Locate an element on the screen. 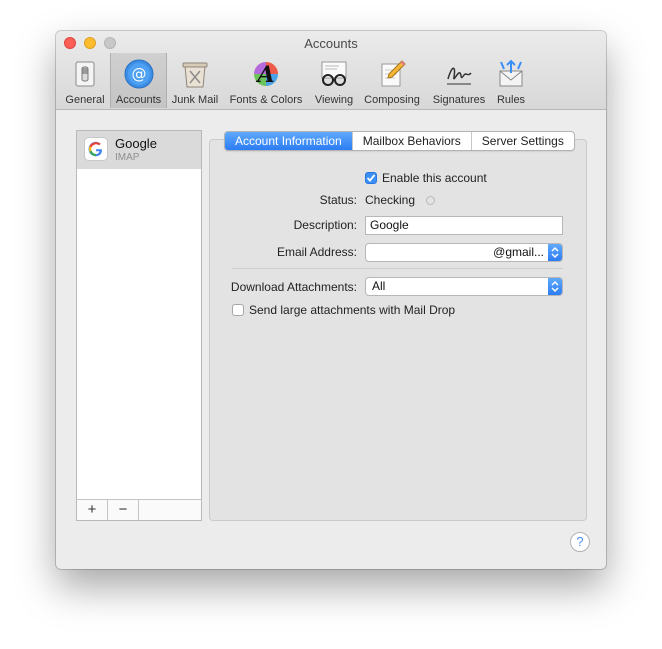 This screenshot has width=662, height=649. toolbar-signatures: Signatures is located at coordinates (459, 81).